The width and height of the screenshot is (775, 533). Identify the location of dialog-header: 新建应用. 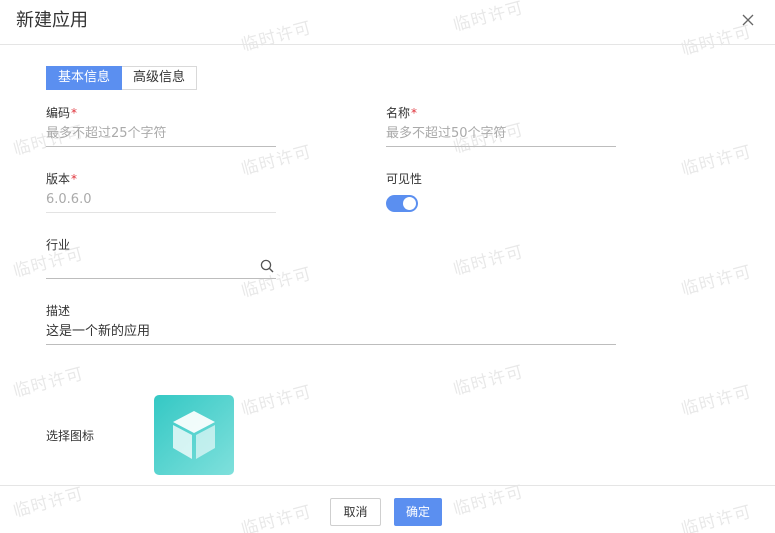
(387, 22).